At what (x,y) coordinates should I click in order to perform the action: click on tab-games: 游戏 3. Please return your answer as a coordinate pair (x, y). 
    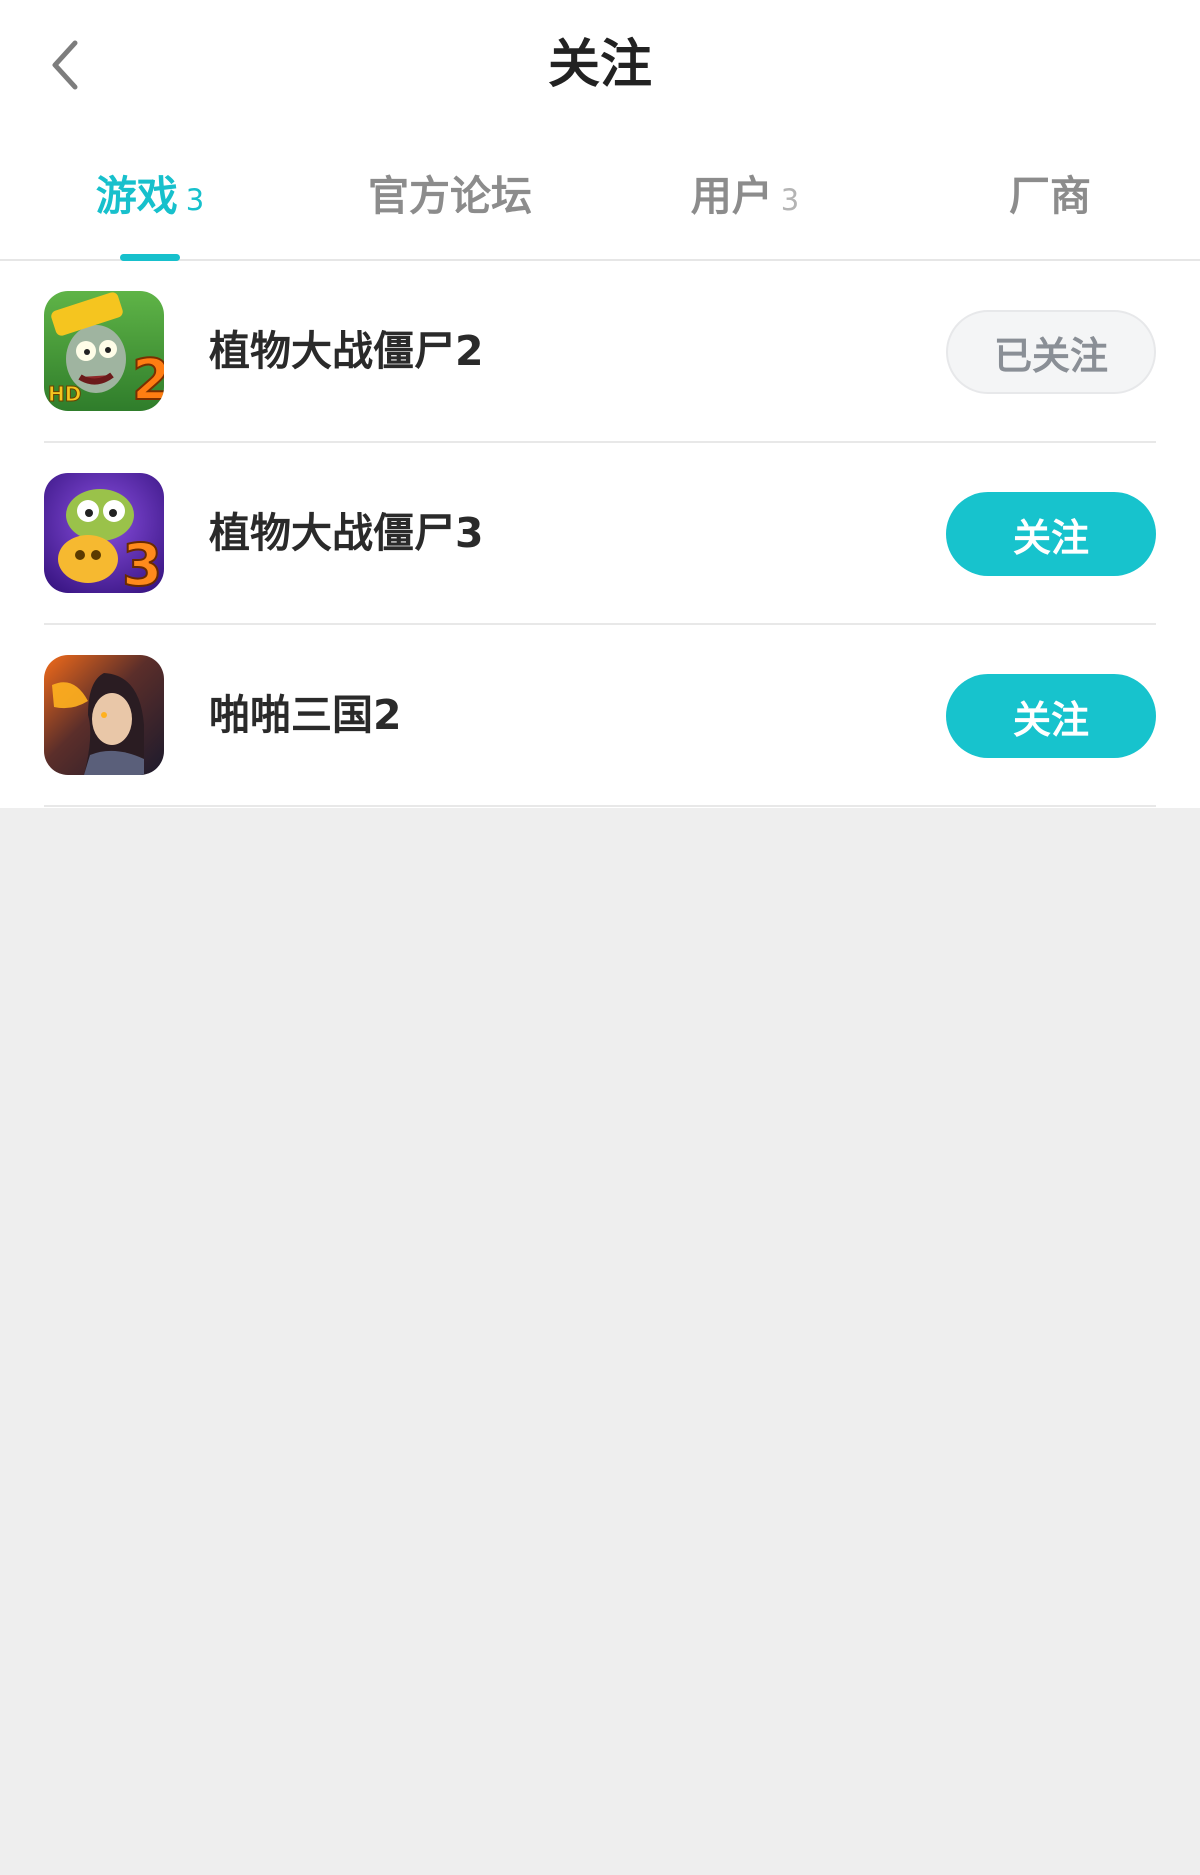
    Looking at the image, I should click on (150, 196).